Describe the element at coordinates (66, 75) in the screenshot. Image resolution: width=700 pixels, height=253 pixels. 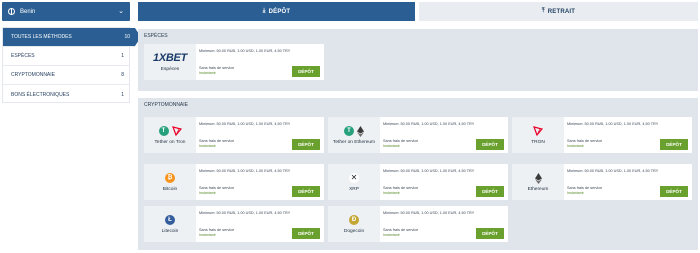
I see `sidebar-item-cryptomonnaie: CRYPTOMONNAIE 8` at that location.